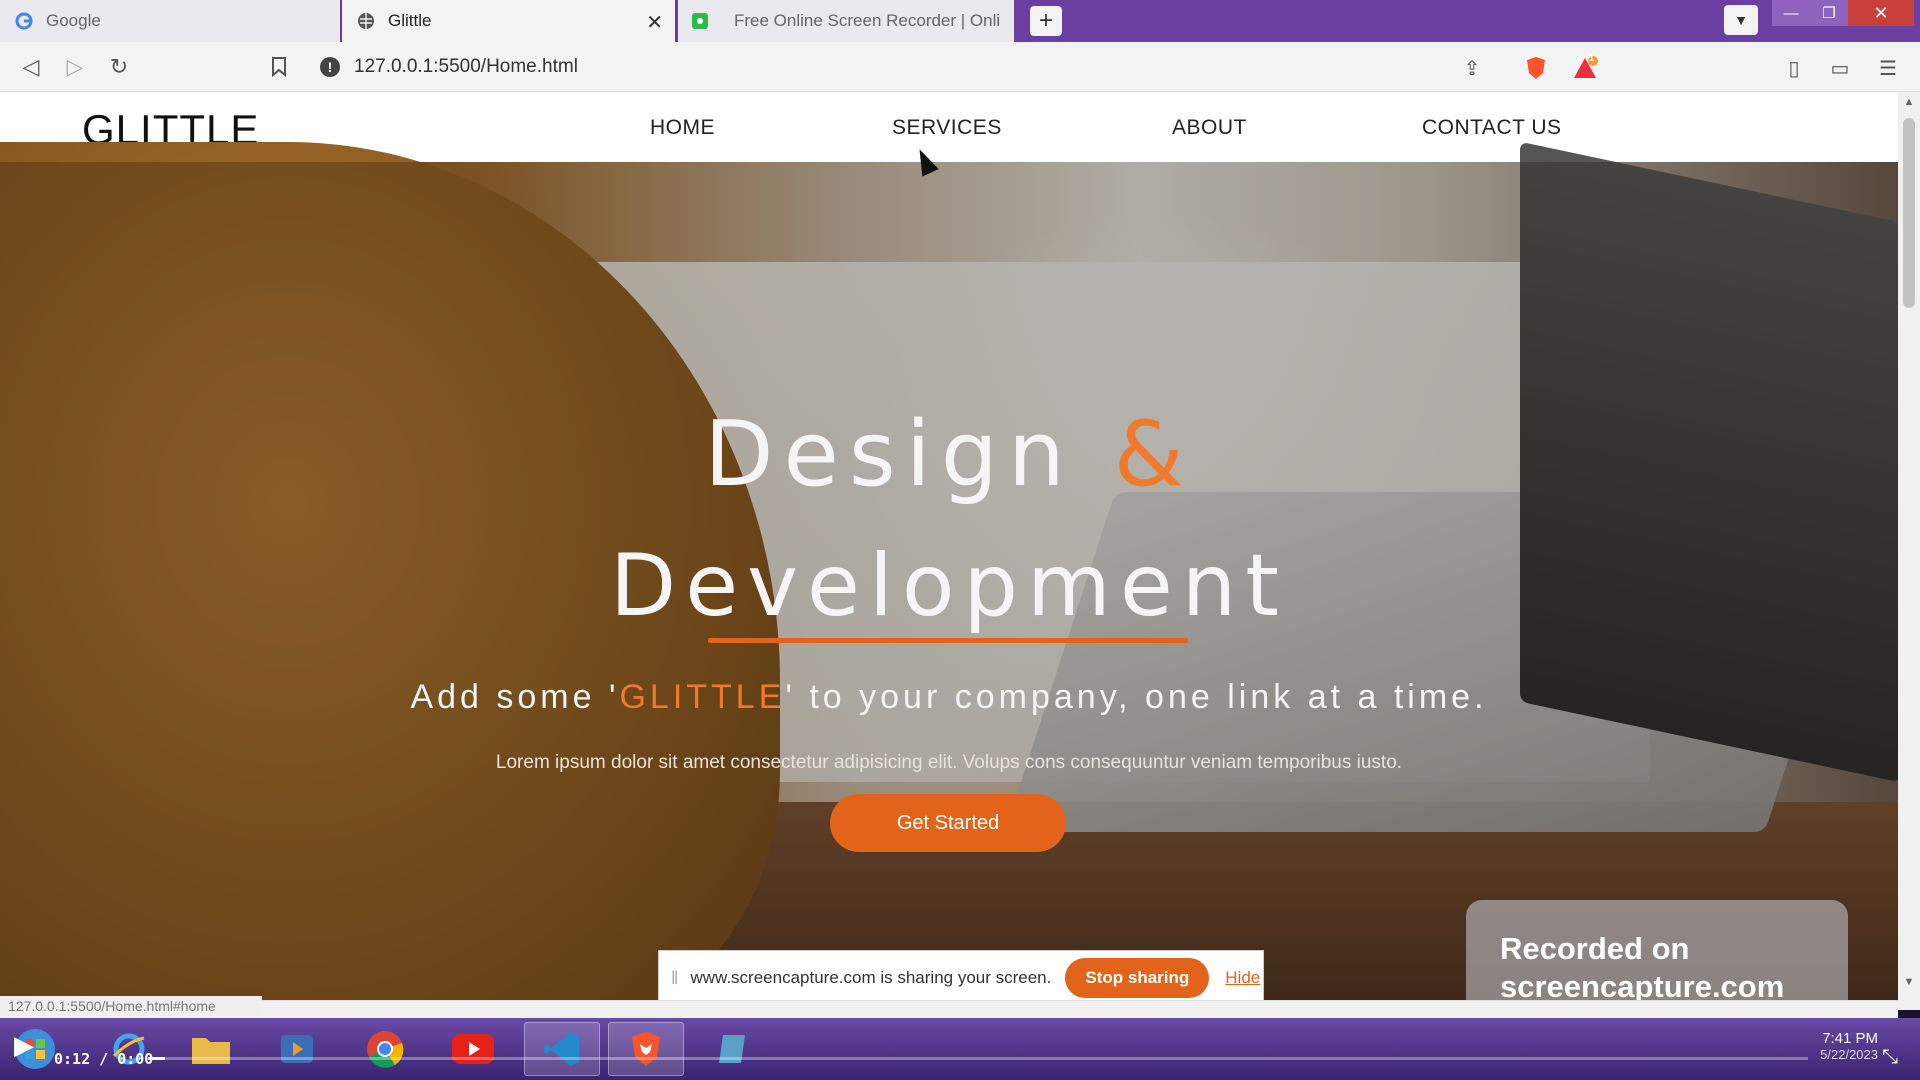 This screenshot has width=1920, height=1080. I want to click on google-icon, so click(24, 21).